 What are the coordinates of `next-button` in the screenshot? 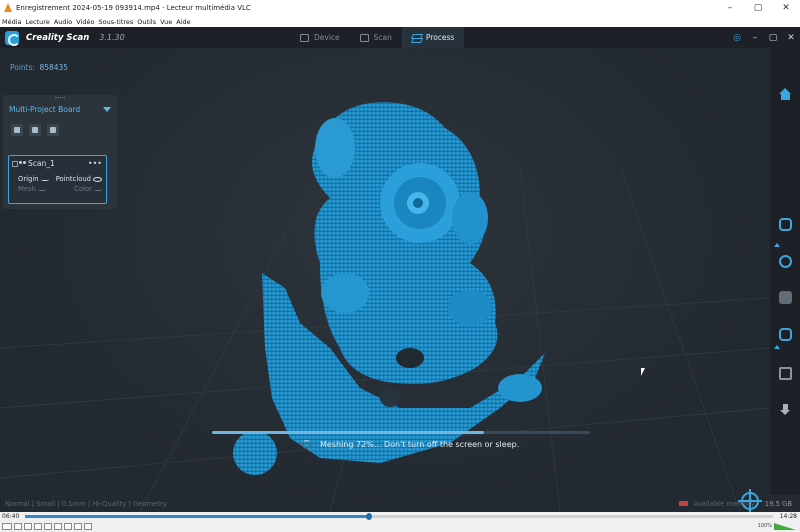 It's located at (38, 526).